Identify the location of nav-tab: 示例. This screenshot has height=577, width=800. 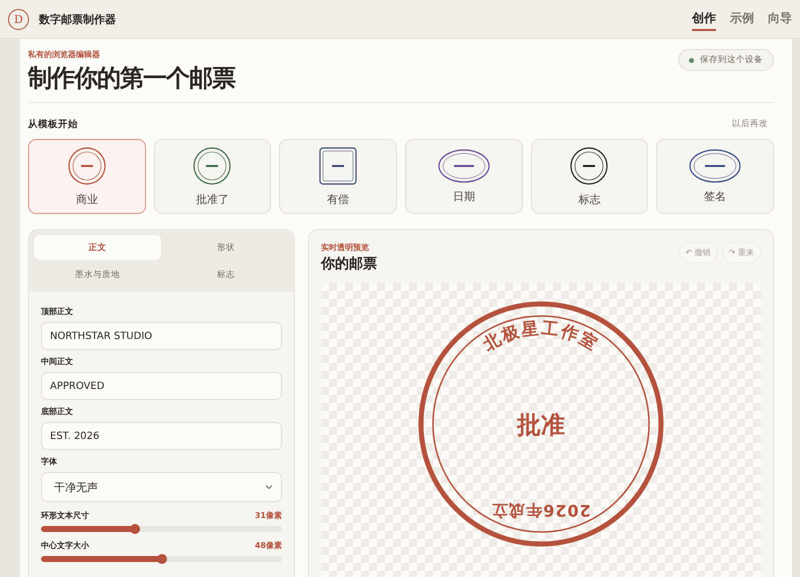
(742, 19).